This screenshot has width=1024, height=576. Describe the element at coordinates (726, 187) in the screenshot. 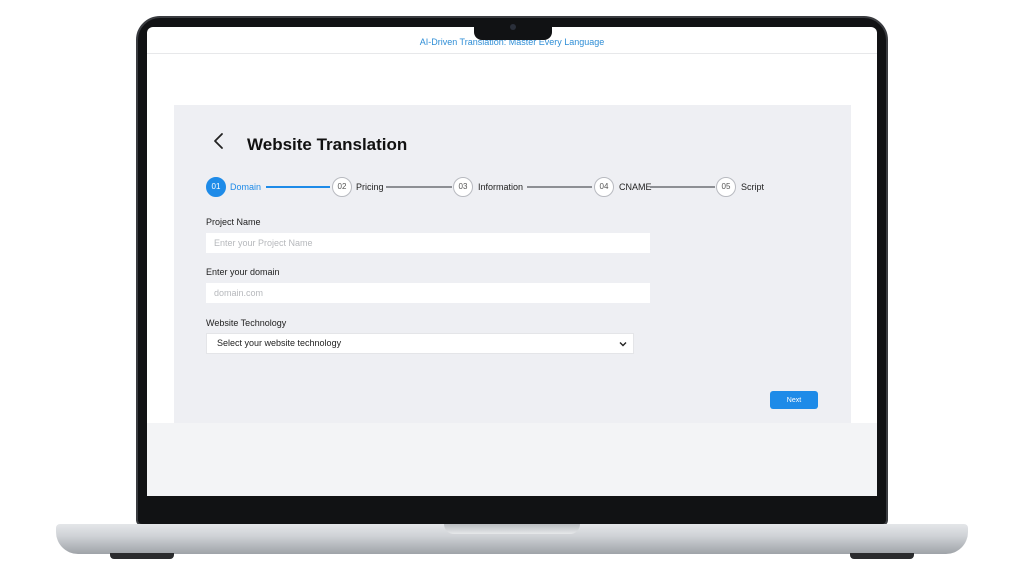

I see `step-circle-script: 05` at that location.